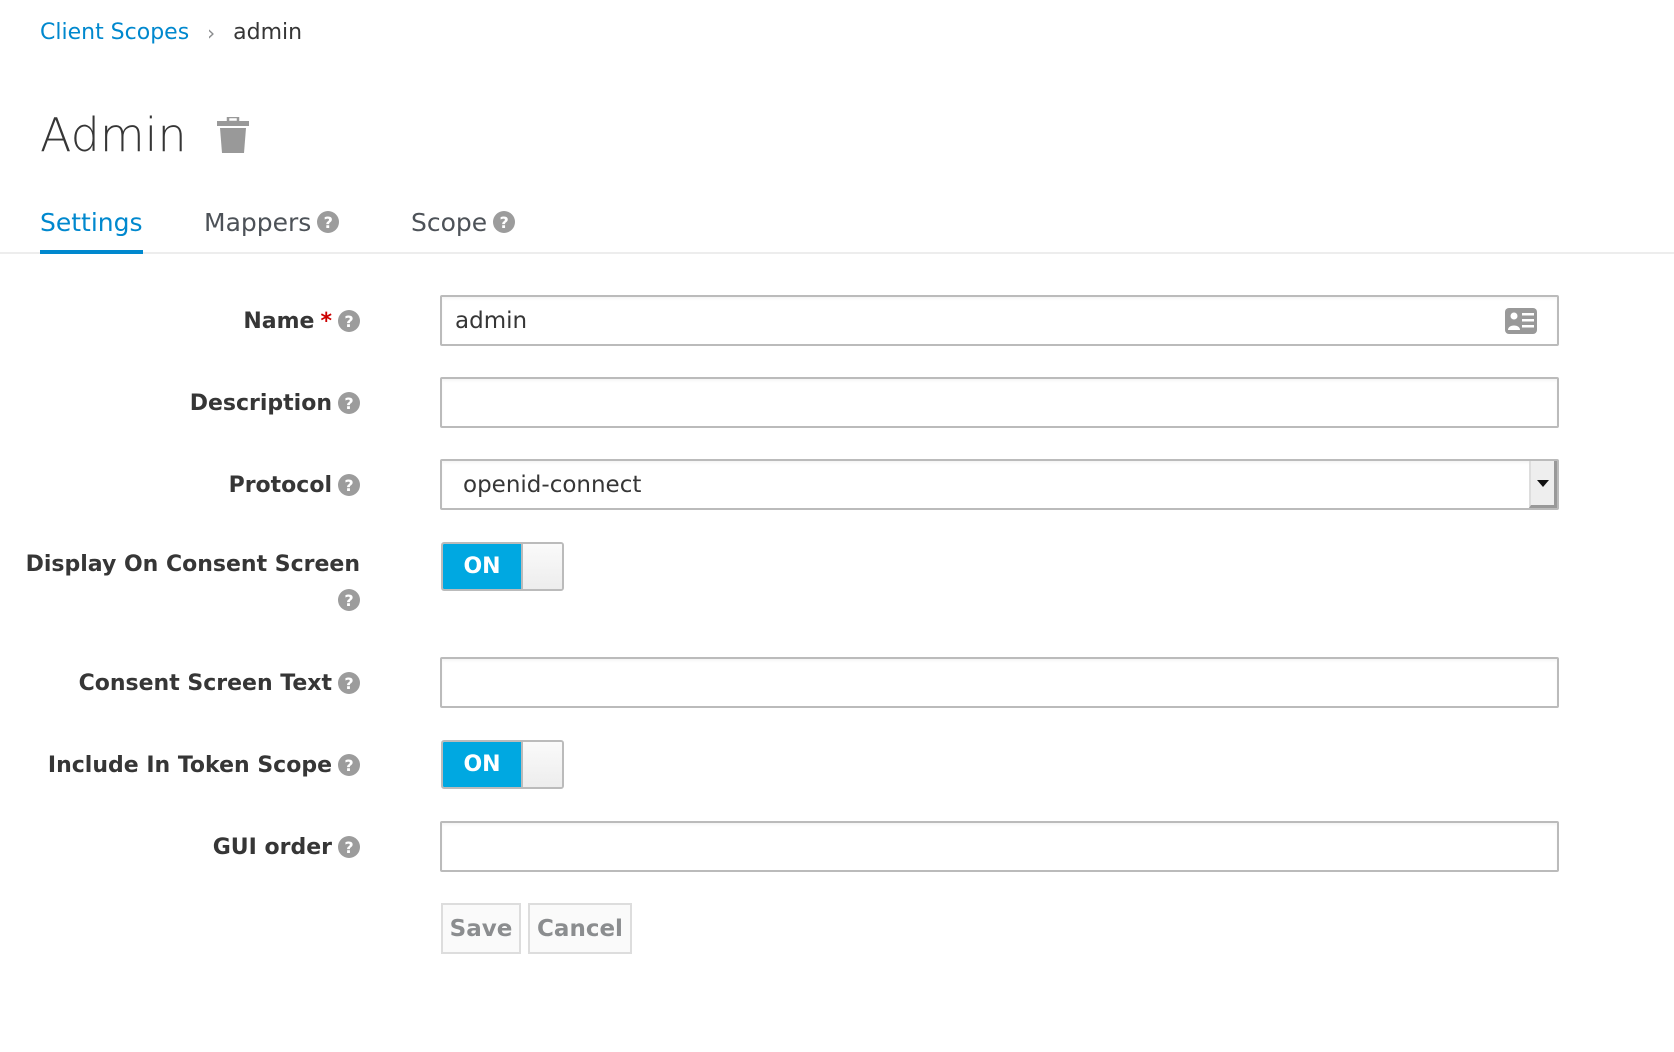 The width and height of the screenshot is (1674, 1052). What do you see at coordinates (258, 222) in the screenshot?
I see `tab-mappers-label: Mappers` at bounding box center [258, 222].